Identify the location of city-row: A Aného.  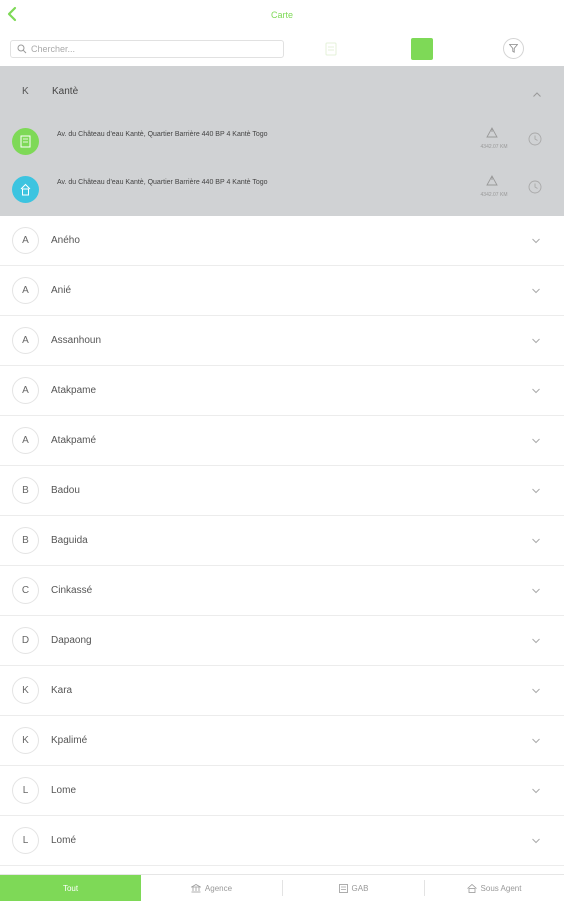
(282, 241).